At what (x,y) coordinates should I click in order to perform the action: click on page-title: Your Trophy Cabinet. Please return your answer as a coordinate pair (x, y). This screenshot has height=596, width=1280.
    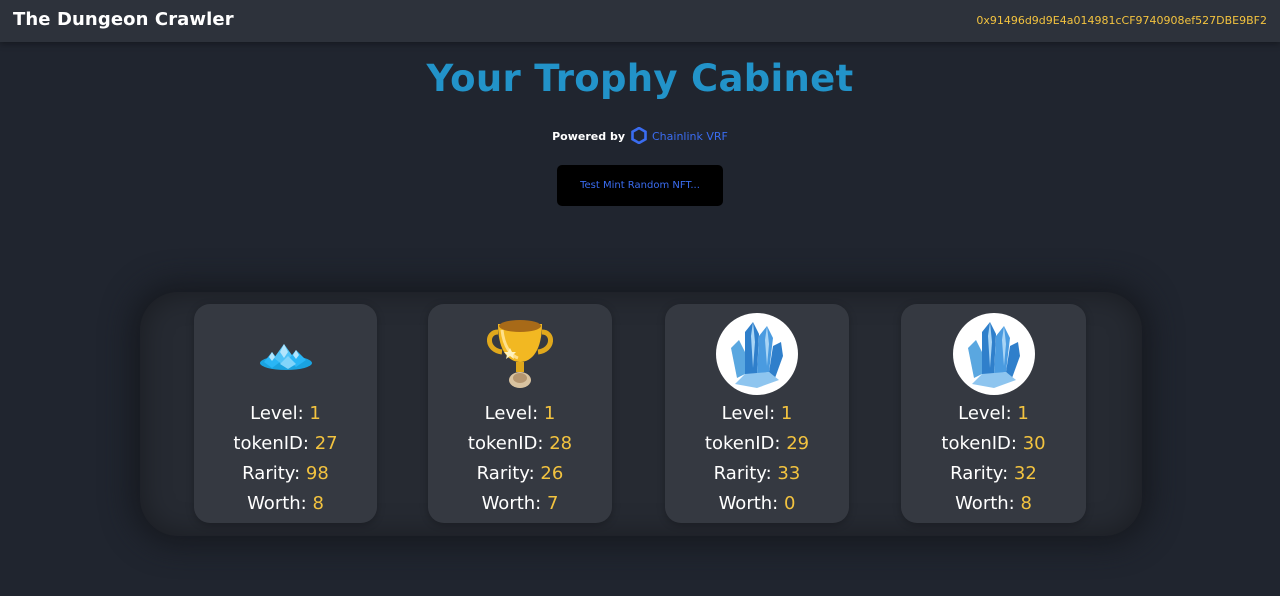
    Looking at the image, I should click on (640, 78).